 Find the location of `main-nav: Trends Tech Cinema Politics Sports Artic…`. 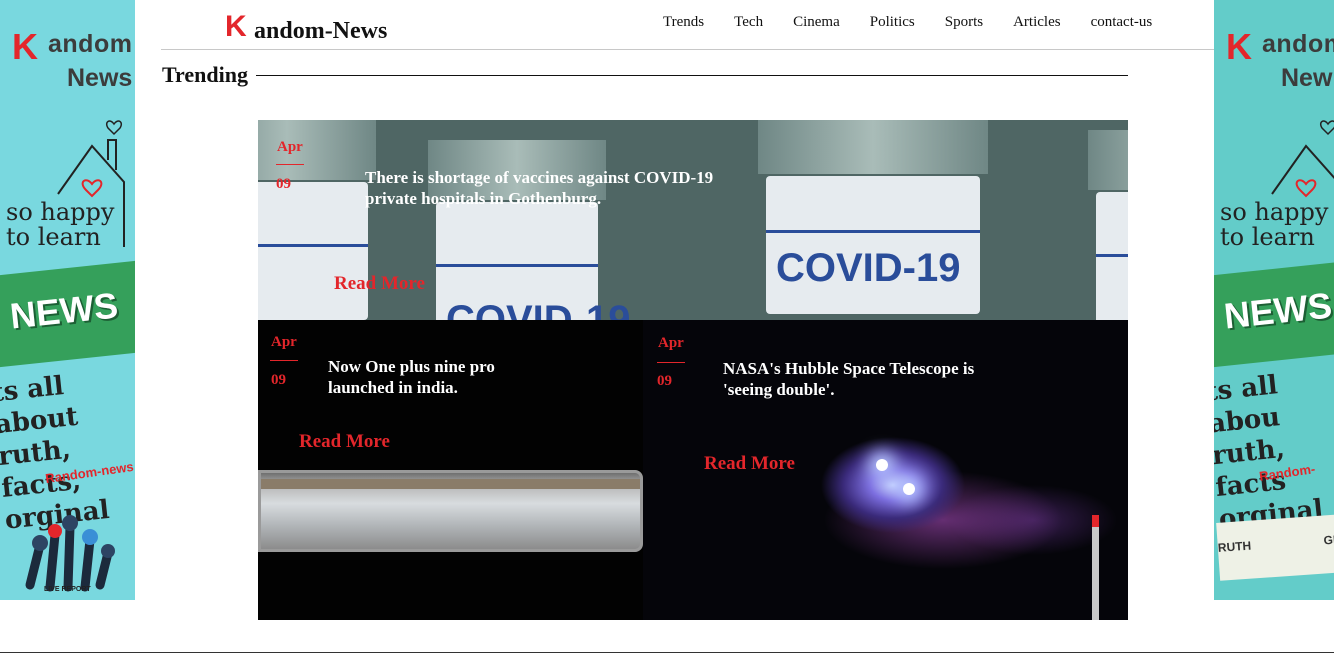

main-nav: Trends Tech Cinema Politics Sports Artic… is located at coordinates (922, 22).